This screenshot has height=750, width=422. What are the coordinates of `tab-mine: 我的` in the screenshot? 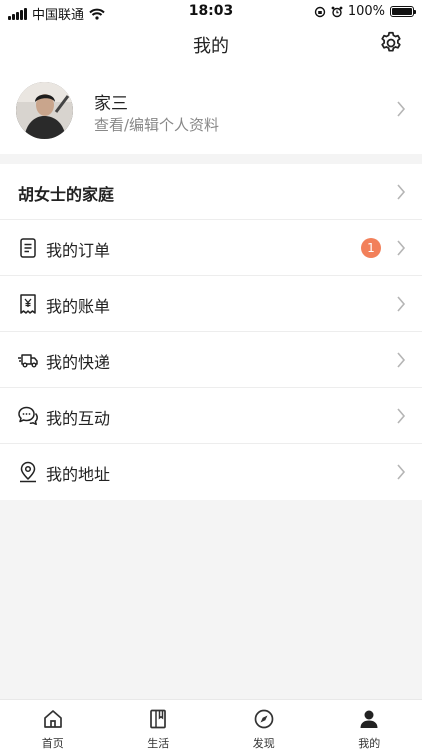 It's located at (369, 725).